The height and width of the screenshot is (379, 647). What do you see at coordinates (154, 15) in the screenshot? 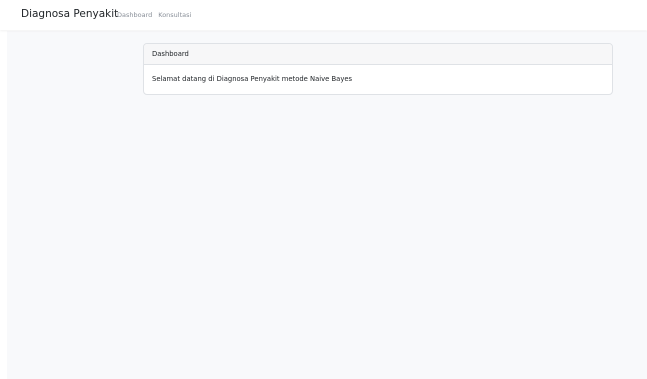
I see `nav-links: Dashboard Konsultasi` at bounding box center [154, 15].